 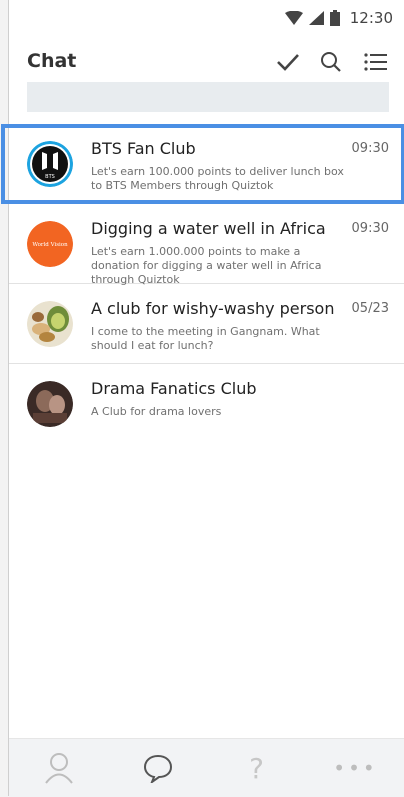 What do you see at coordinates (208, 97) in the screenshot?
I see `search-input` at bounding box center [208, 97].